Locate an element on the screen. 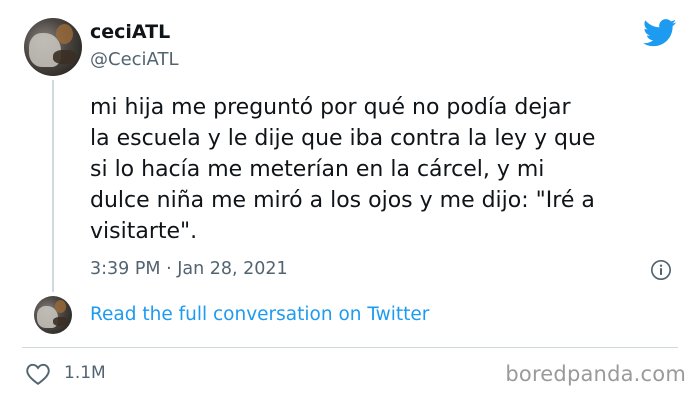 The width and height of the screenshot is (700, 400). watermark: boredpanda.com is located at coordinates (595, 374).